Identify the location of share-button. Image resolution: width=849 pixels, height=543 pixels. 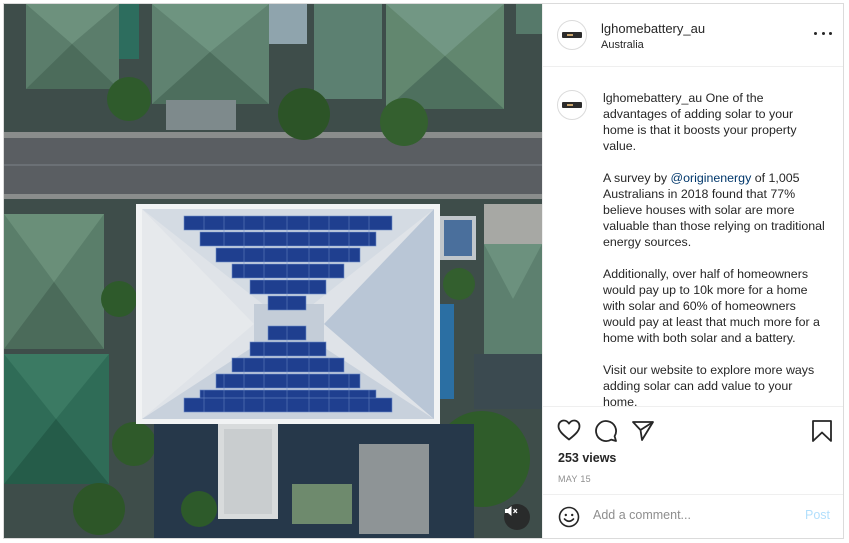
(643, 433).